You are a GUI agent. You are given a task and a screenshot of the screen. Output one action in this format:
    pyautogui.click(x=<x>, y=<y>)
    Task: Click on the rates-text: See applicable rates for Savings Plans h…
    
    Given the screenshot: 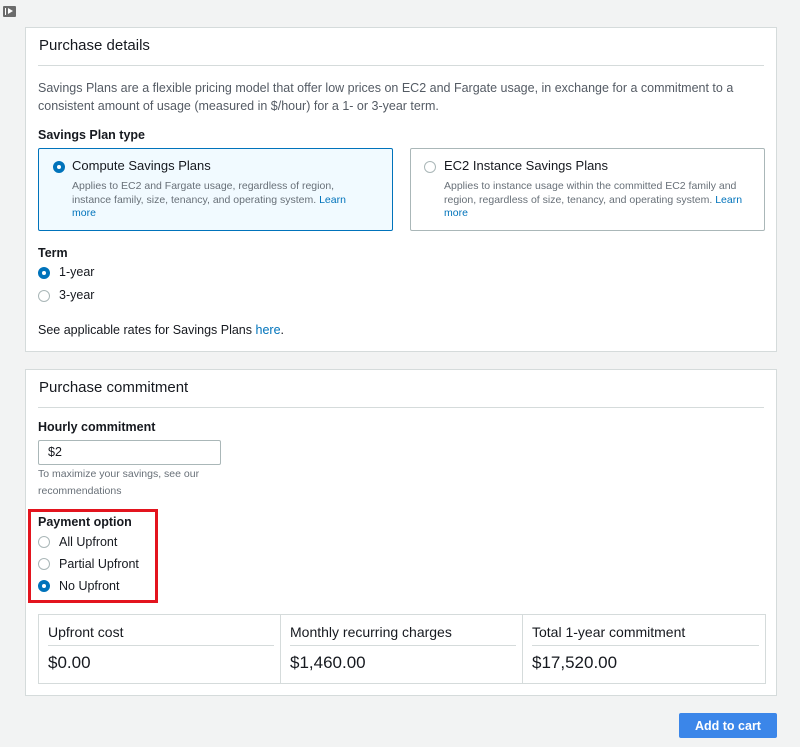 What is the action you would take?
    pyautogui.click(x=161, y=330)
    